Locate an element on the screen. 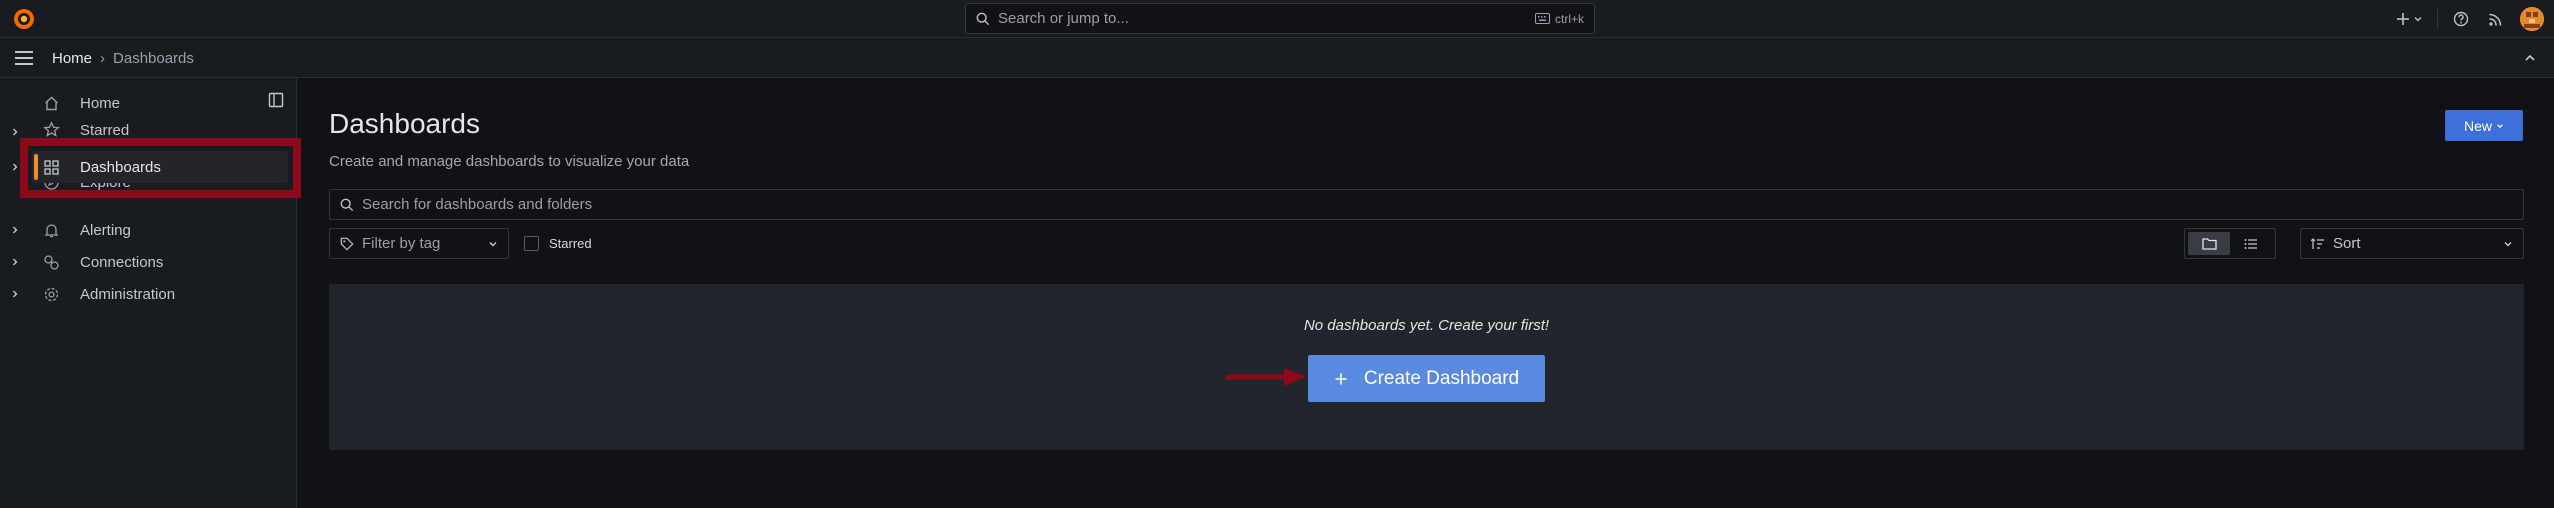 This screenshot has height=508, width=2554. new-button: New is located at coordinates (2484, 125).